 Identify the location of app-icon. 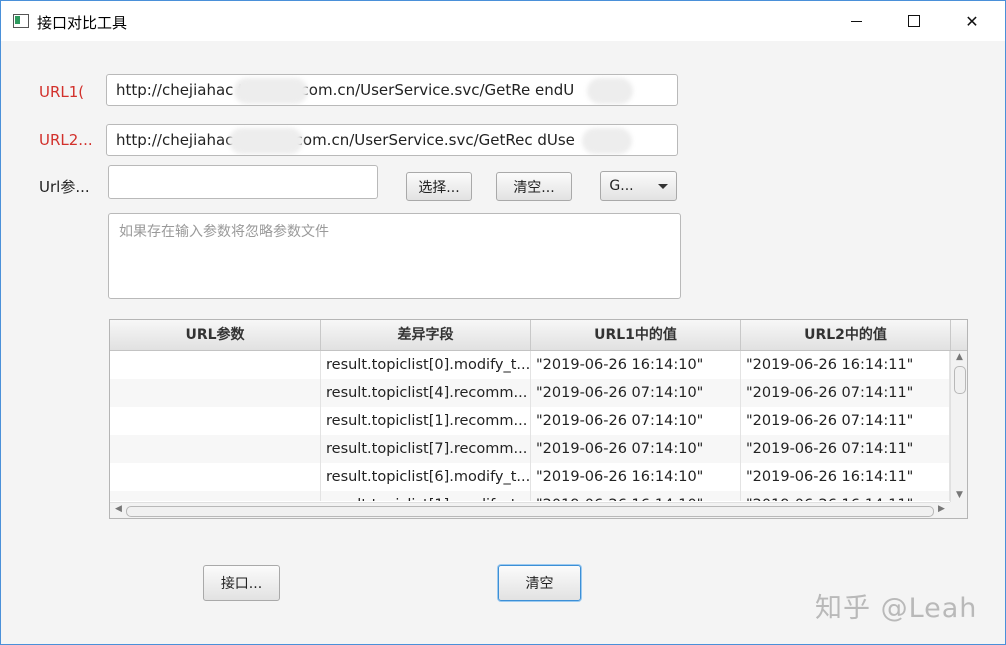
(21, 21).